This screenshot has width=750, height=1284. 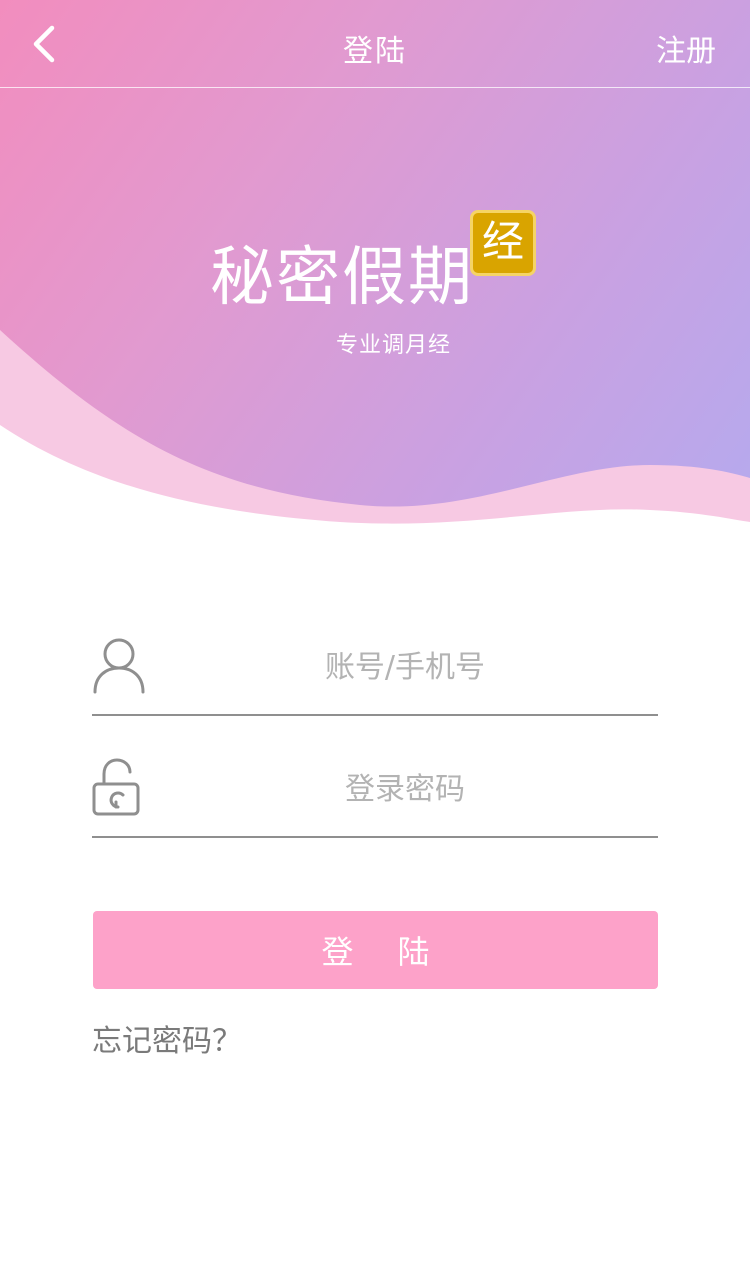 I want to click on account-input, so click(x=405, y=667).